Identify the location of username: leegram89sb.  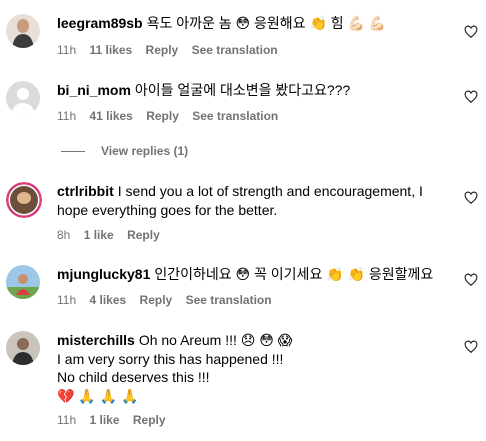
(100, 23).